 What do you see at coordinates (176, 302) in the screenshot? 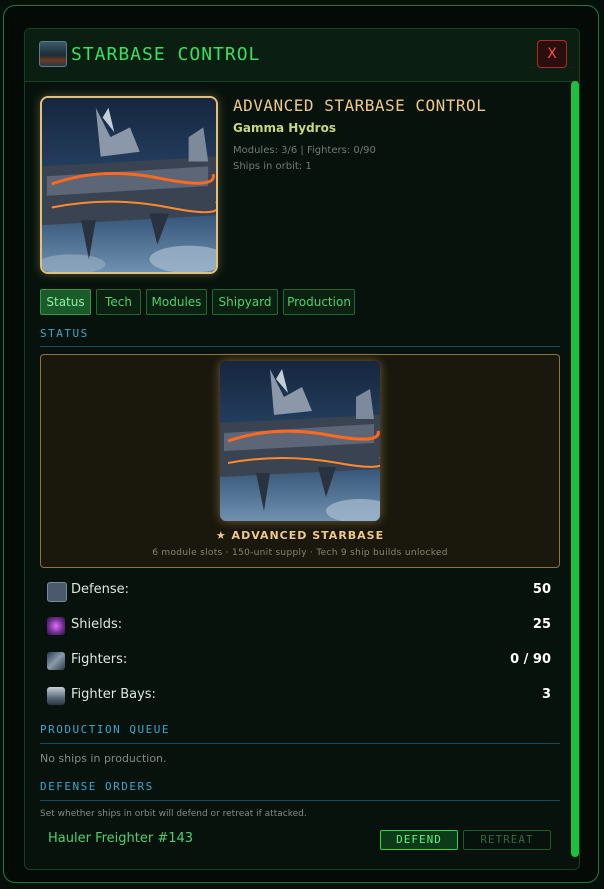
I see `tab-modules: Modules` at bounding box center [176, 302].